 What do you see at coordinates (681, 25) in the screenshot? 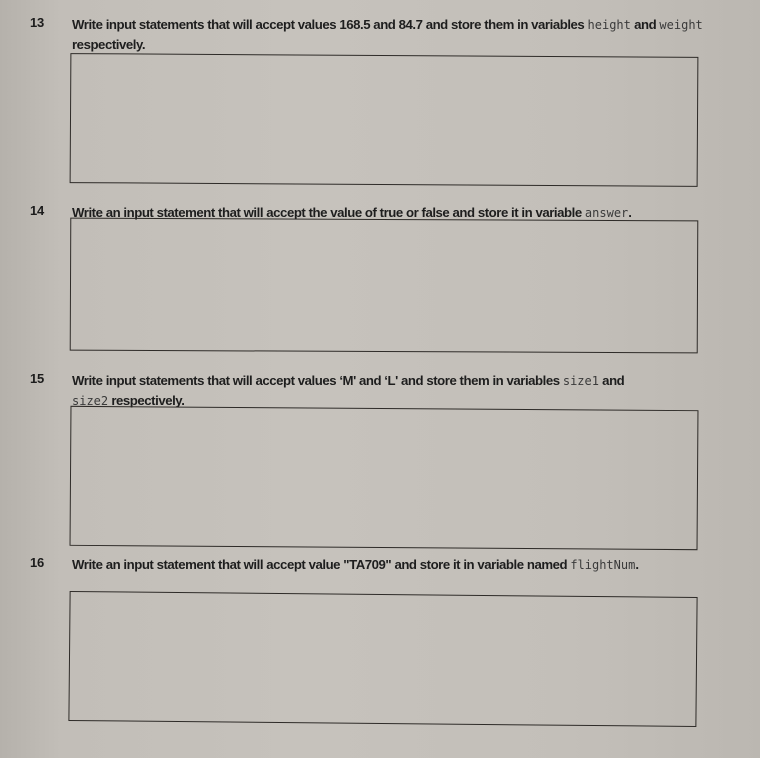
I see `variable-name: weight` at bounding box center [681, 25].